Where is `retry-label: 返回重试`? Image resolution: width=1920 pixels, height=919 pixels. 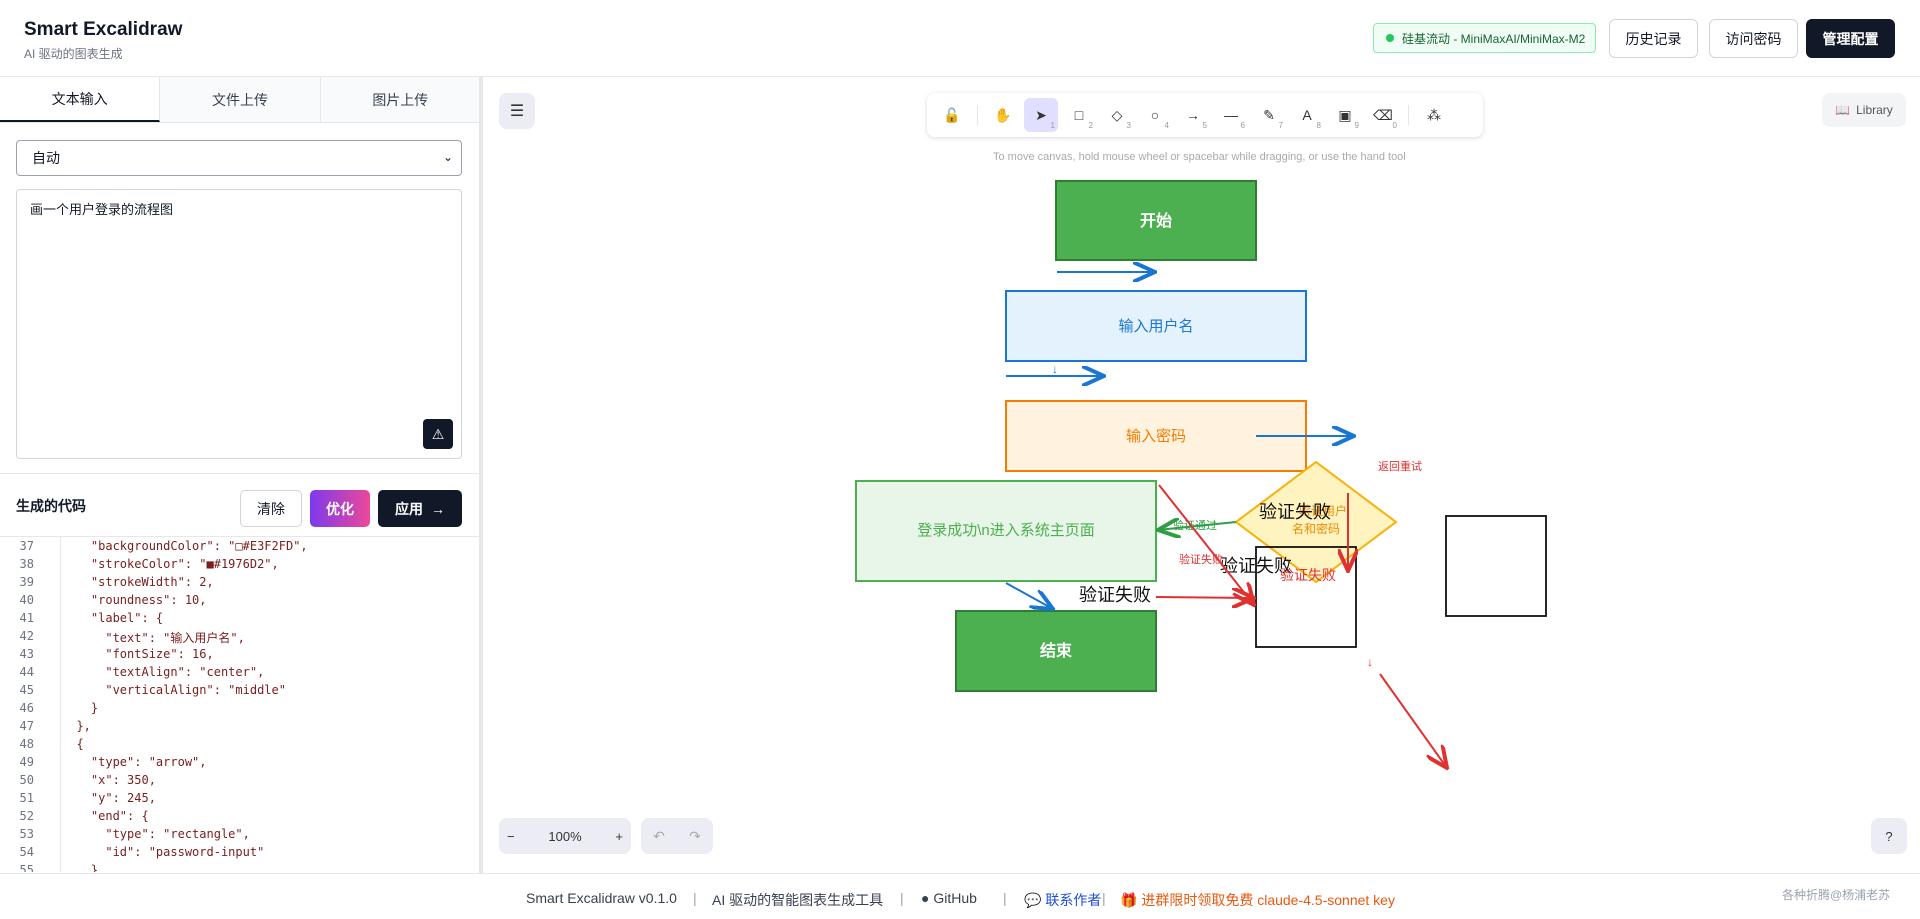 retry-label: 返回重试 is located at coordinates (1400, 466).